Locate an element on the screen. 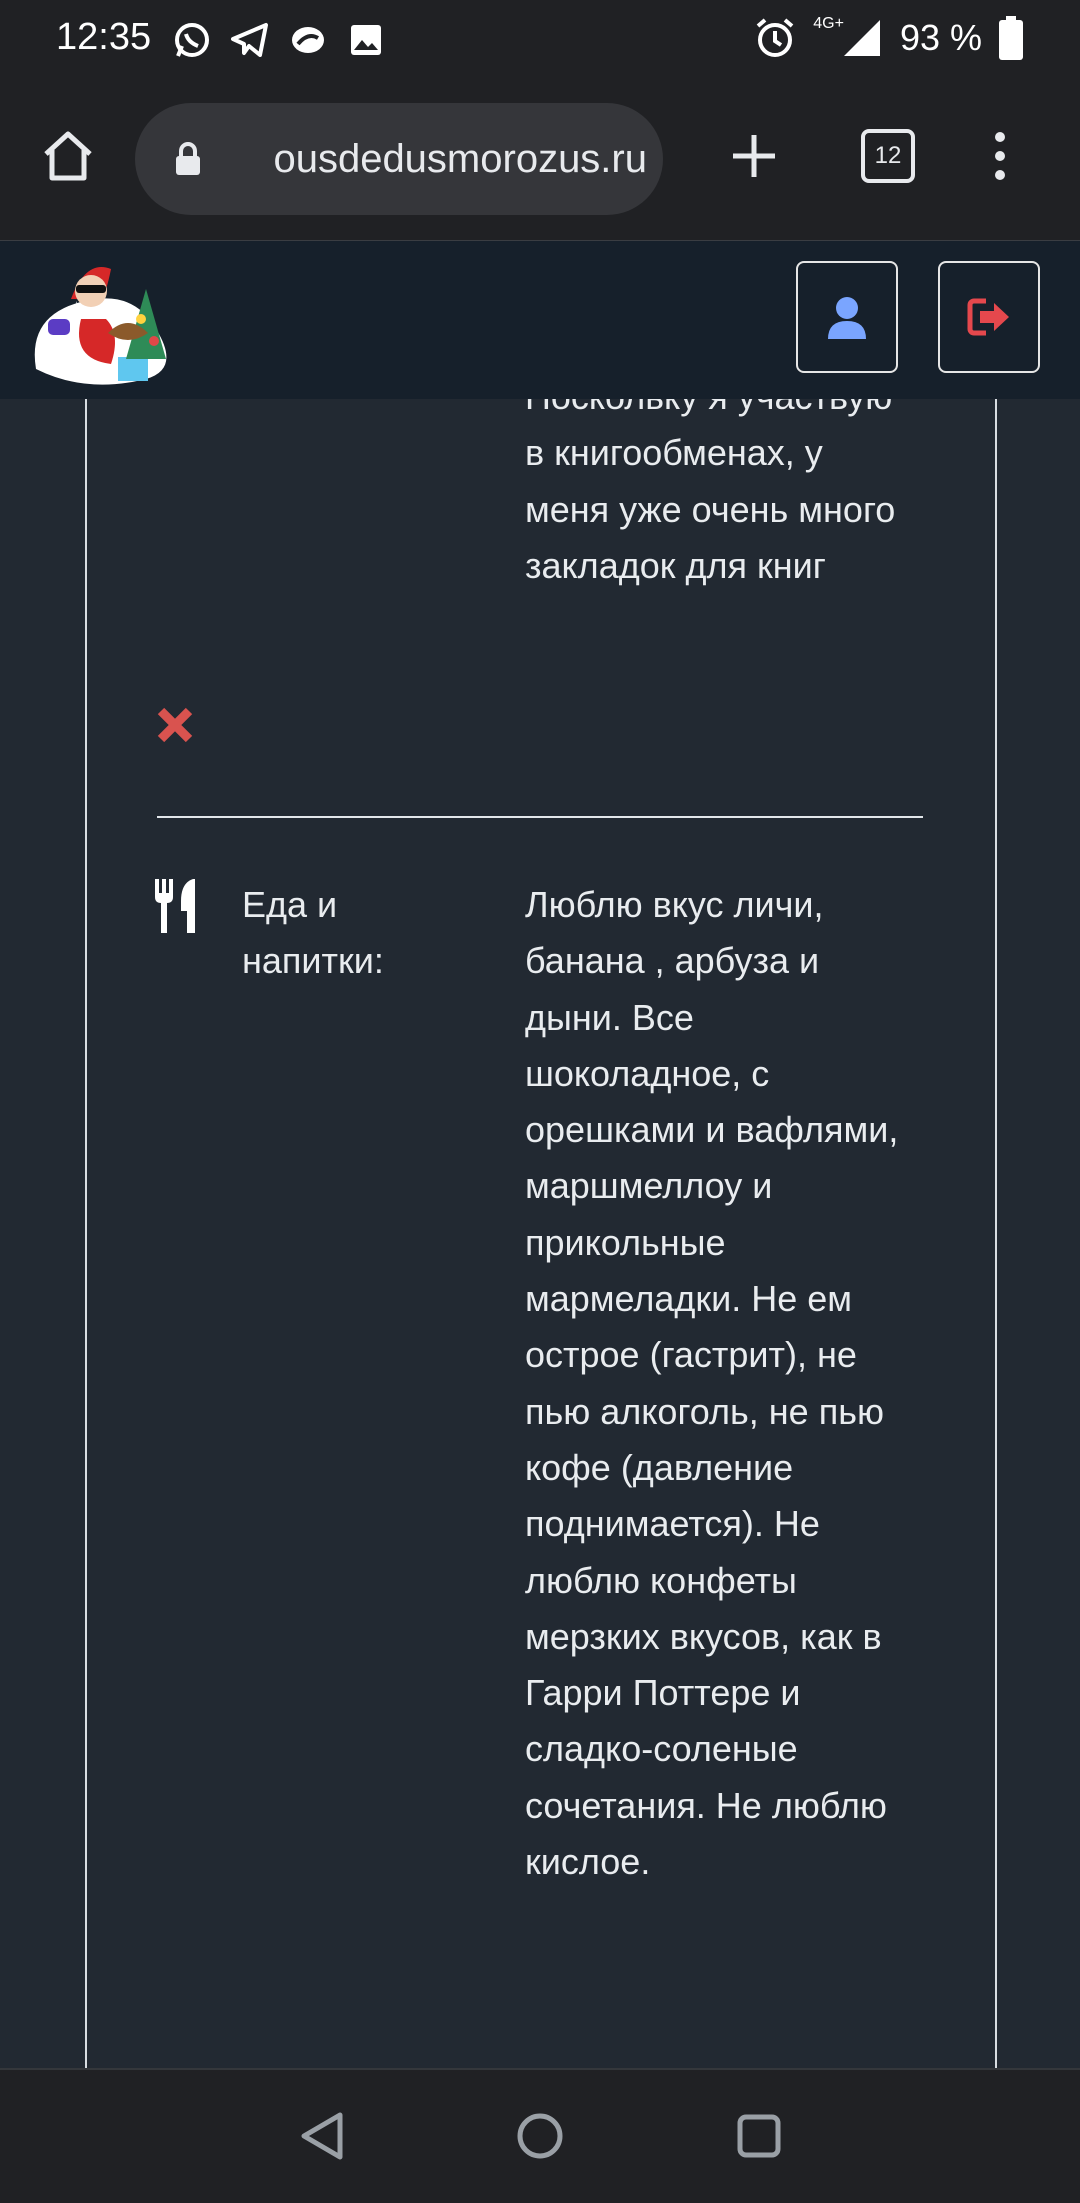 Image resolution: width=1080 pixels, height=2203 pixels. recents-square-icon is located at coordinates (759, 2136).